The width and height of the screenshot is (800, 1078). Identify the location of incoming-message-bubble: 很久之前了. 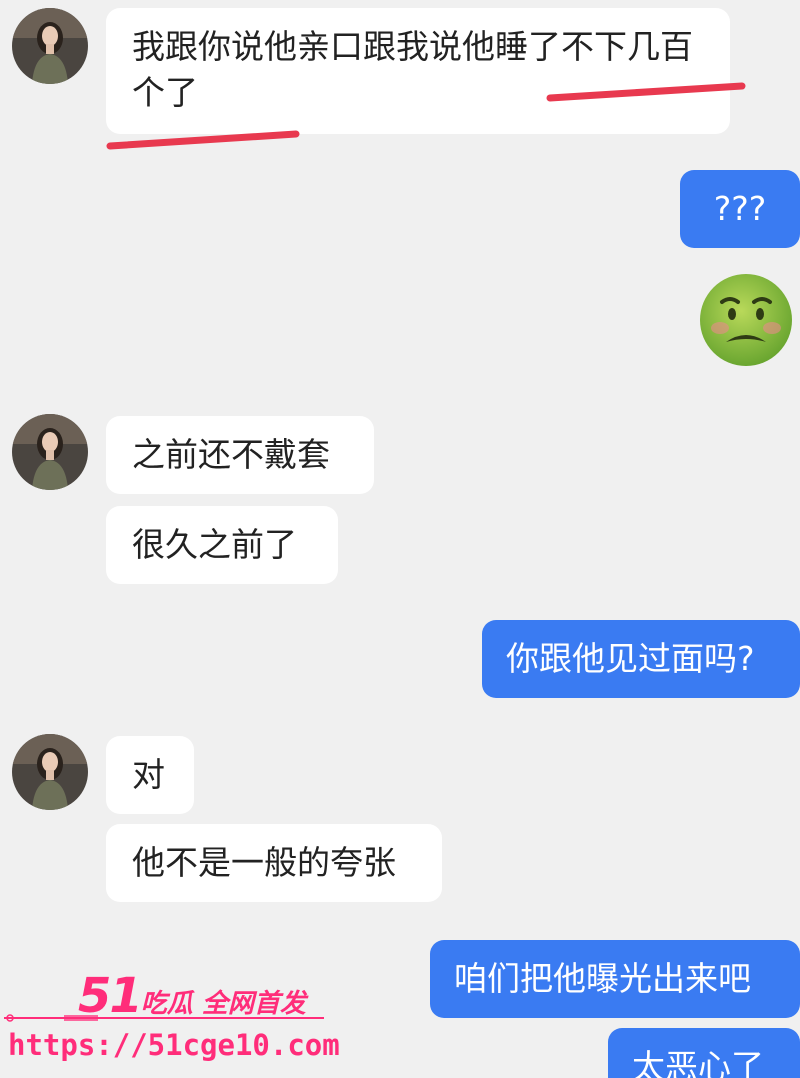
(222, 545).